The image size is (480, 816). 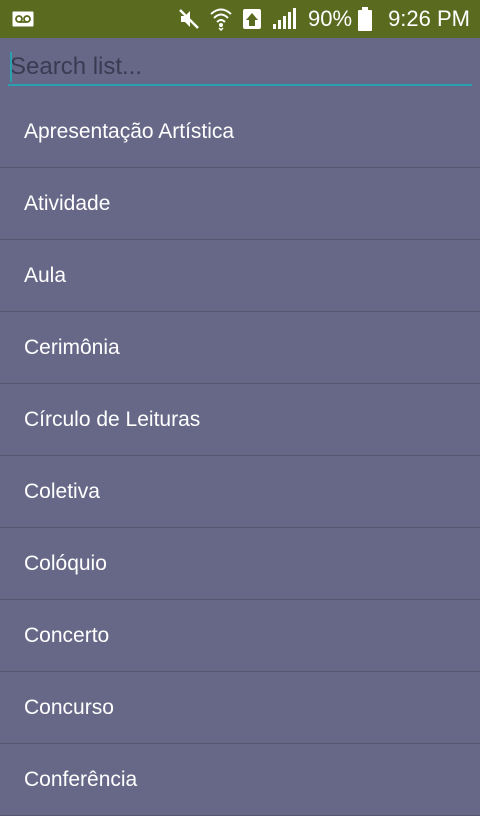 What do you see at coordinates (23, 19) in the screenshot?
I see `voicemail-icon` at bounding box center [23, 19].